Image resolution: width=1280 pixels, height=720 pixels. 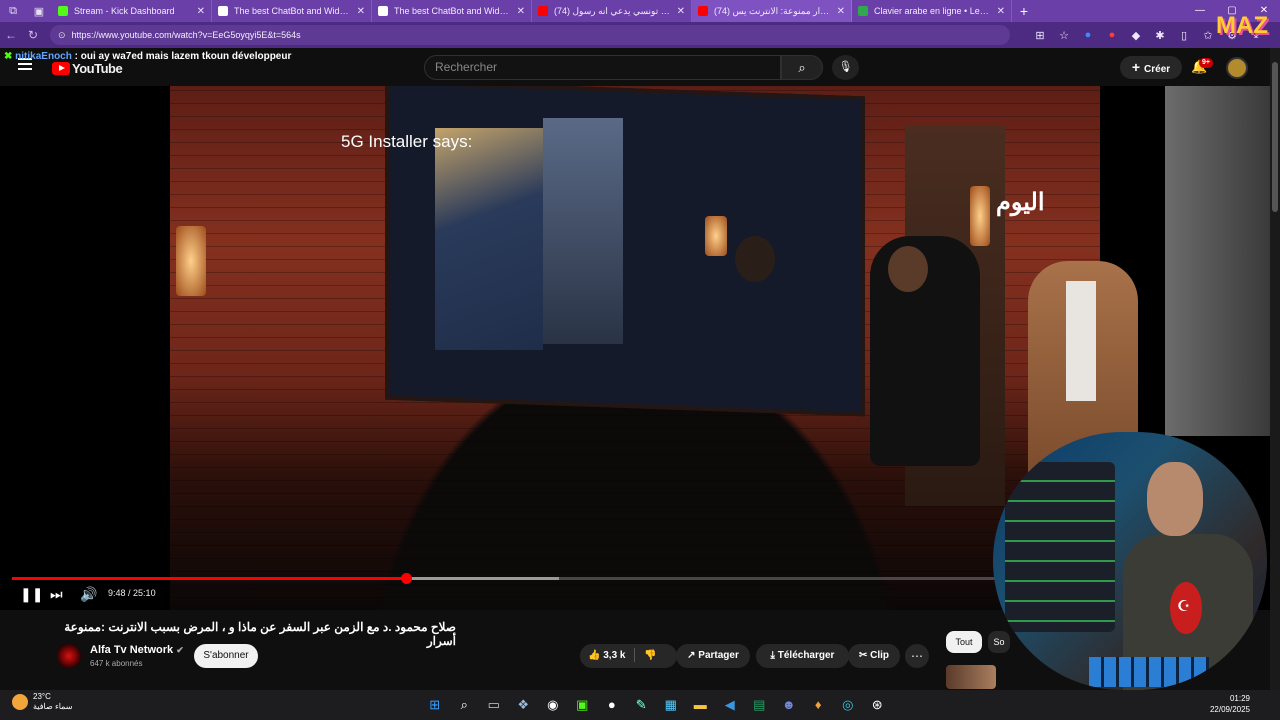 What do you see at coordinates (1275, 137) in the screenshot?
I see `scrollbar-thumb` at bounding box center [1275, 137].